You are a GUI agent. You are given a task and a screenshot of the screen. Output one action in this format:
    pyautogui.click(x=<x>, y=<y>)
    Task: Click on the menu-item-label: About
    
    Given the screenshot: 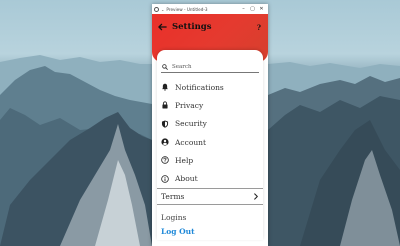 What is the action you would take?
    pyautogui.click(x=186, y=179)
    